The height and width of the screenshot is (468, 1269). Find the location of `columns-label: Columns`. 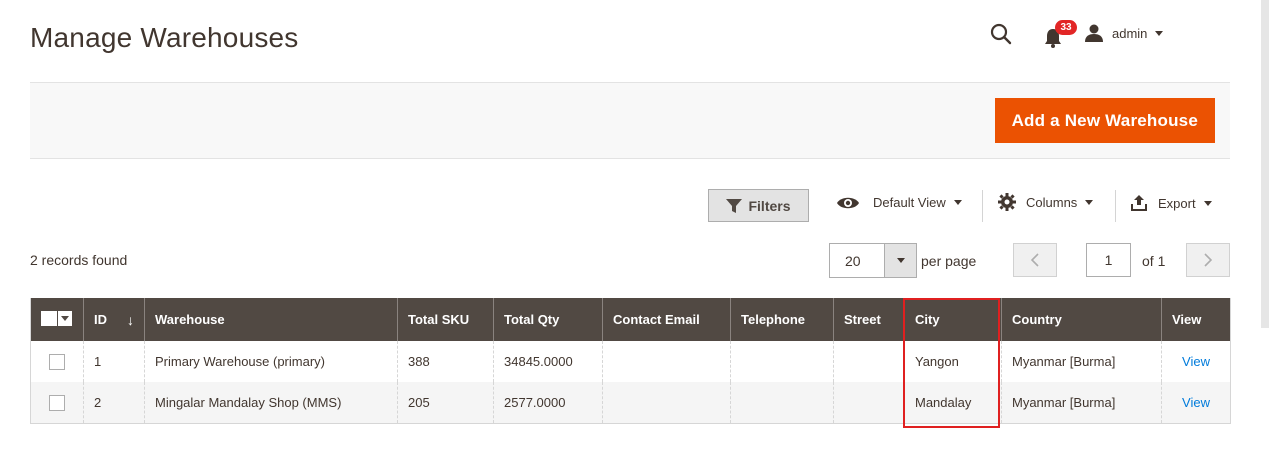

columns-label: Columns is located at coordinates (1052, 202).